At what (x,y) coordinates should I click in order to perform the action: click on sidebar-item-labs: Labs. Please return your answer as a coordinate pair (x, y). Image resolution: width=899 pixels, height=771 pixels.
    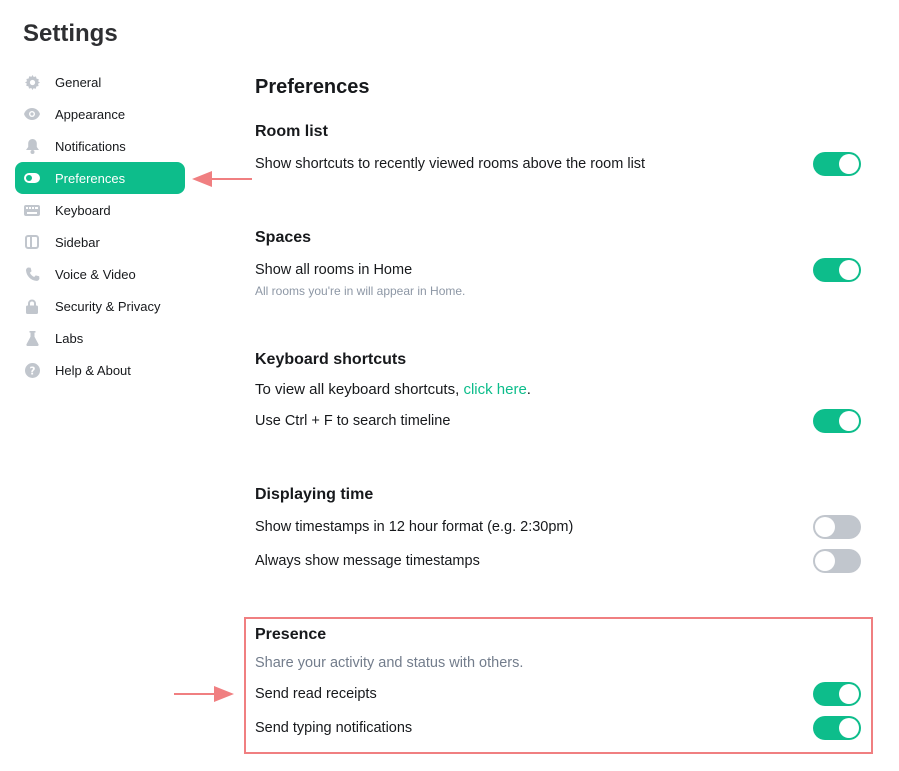
    Looking at the image, I should click on (100, 338).